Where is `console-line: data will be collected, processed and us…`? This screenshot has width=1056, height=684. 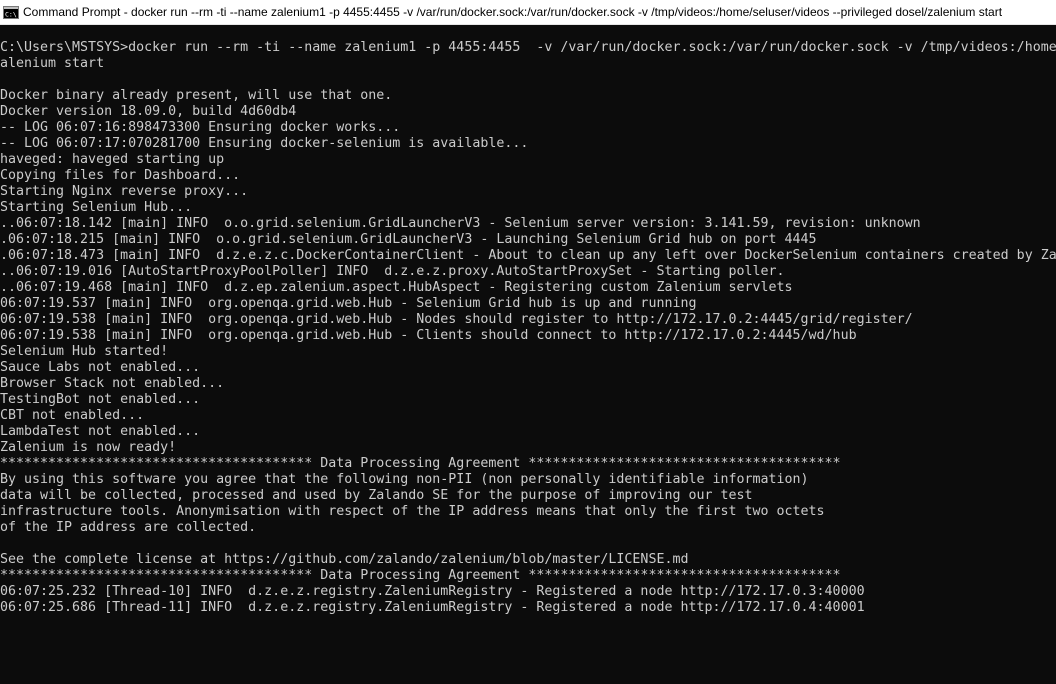 console-line: data will be collected, processed and us… is located at coordinates (376, 495).